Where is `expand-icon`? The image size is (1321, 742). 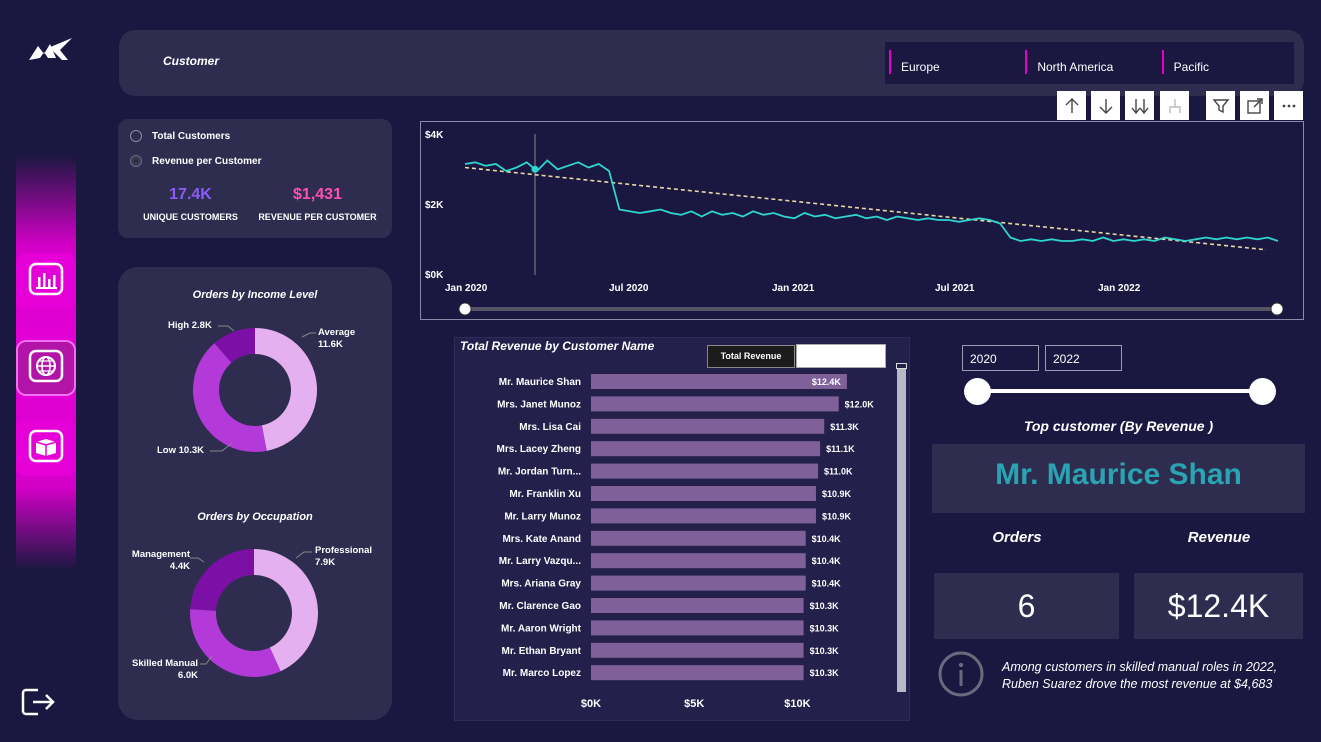
expand-icon is located at coordinates (1254, 105).